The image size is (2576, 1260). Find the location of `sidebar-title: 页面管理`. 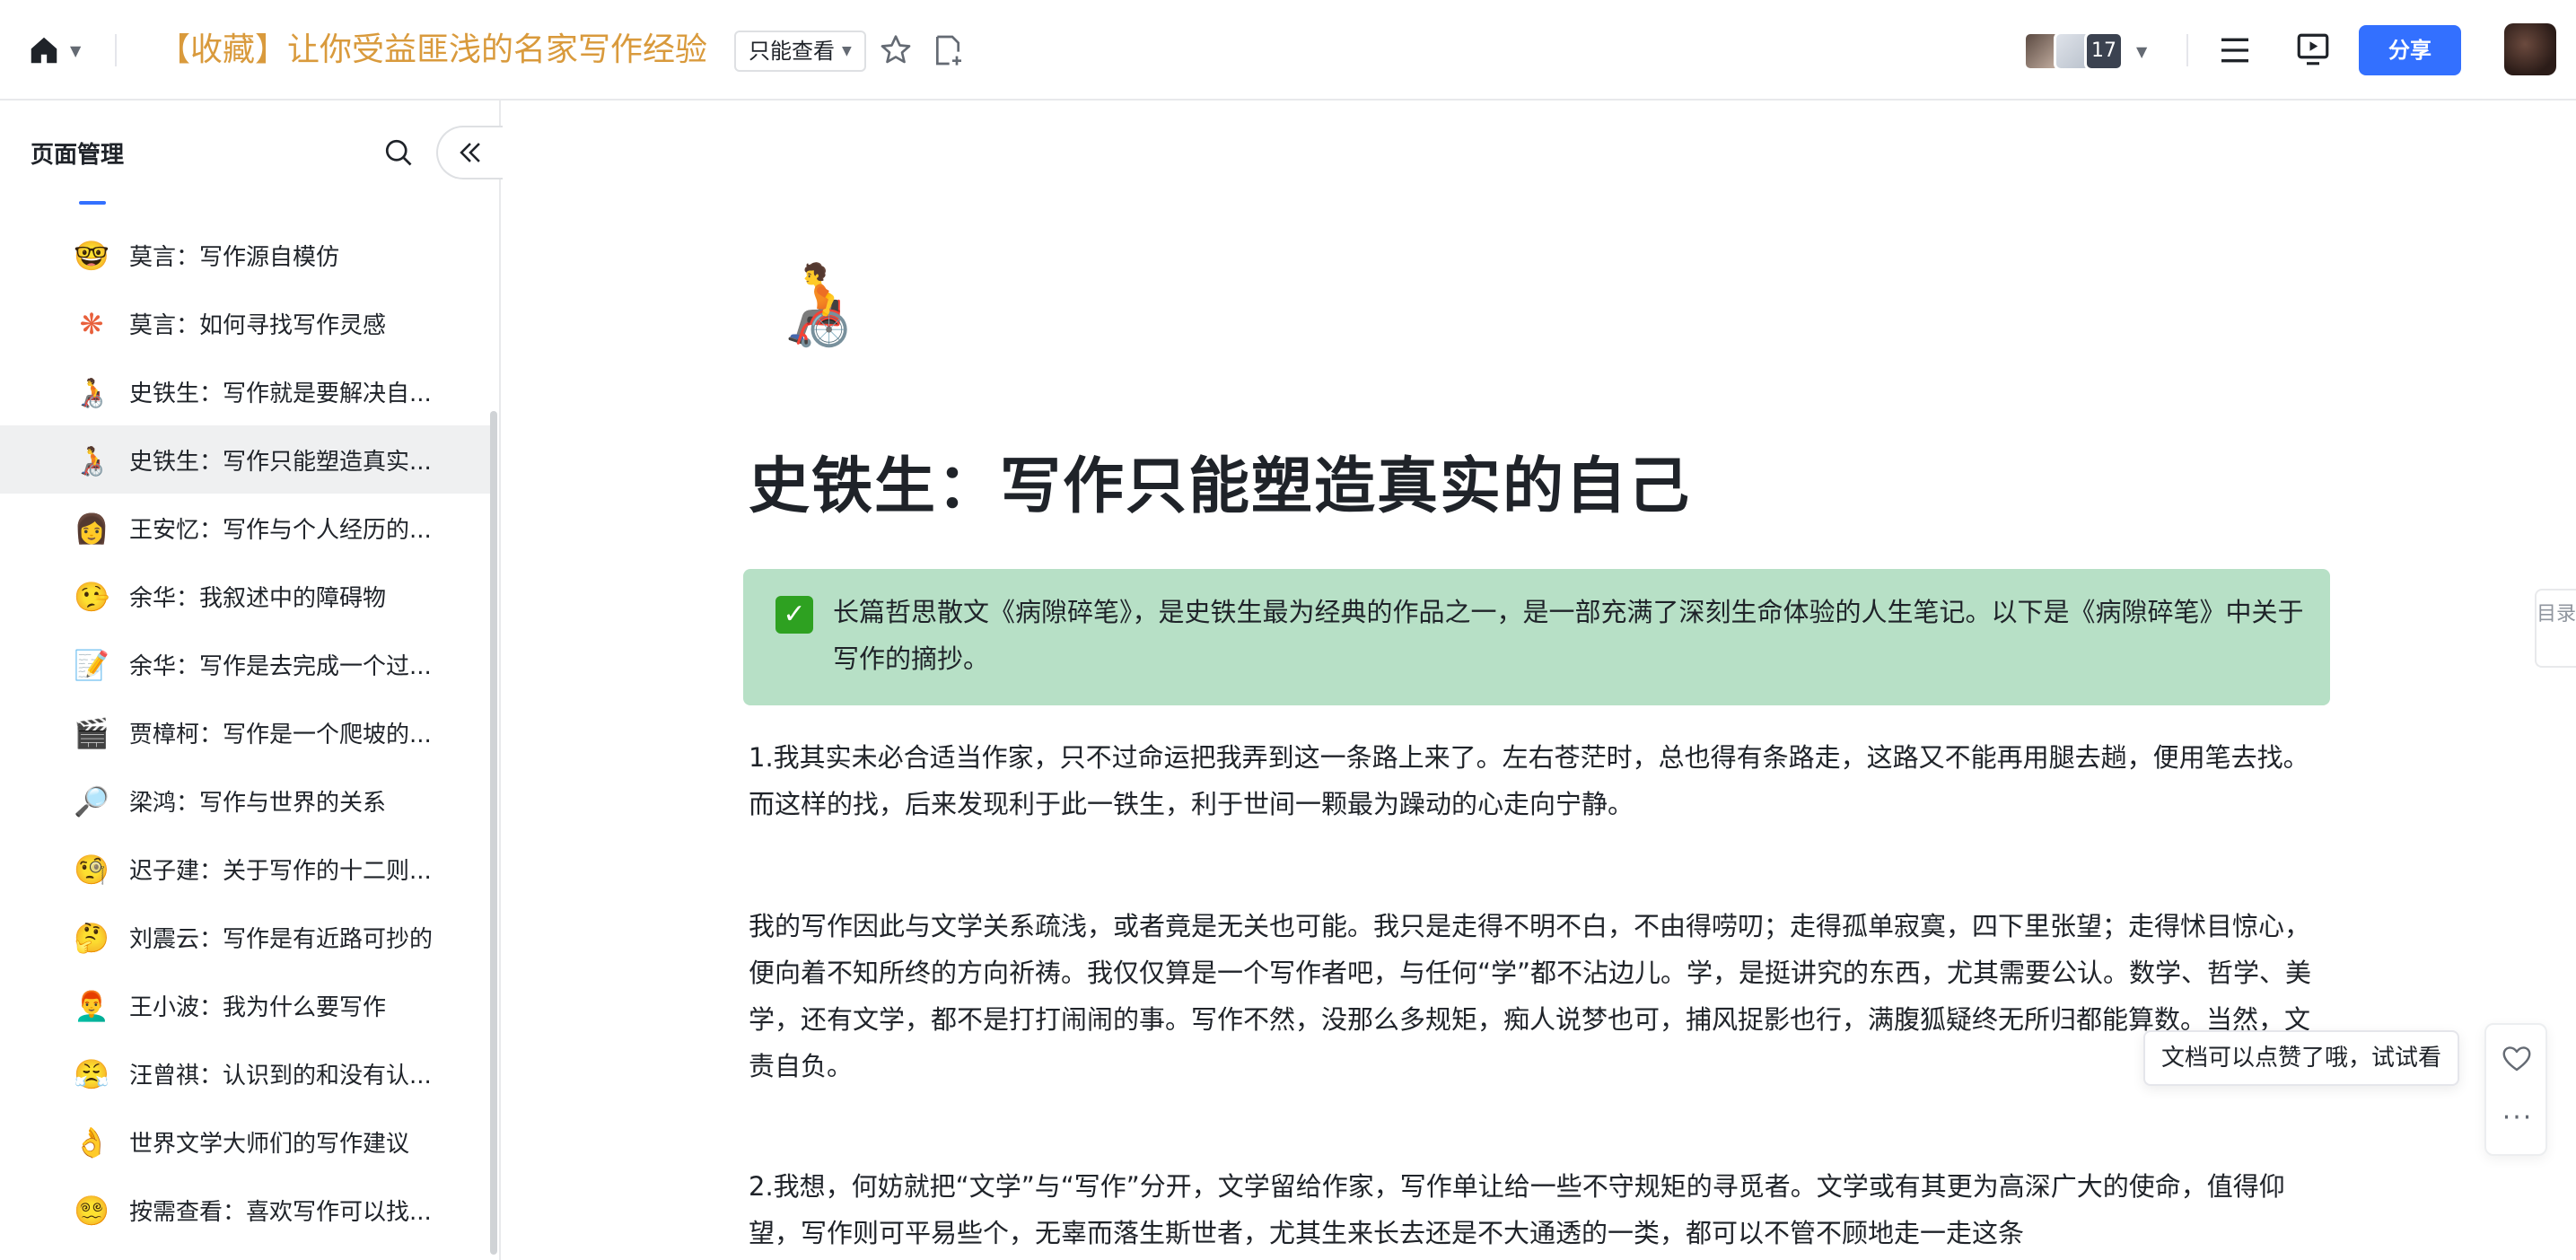

sidebar-title: 页面管理 is located at coordinates (78, 155).